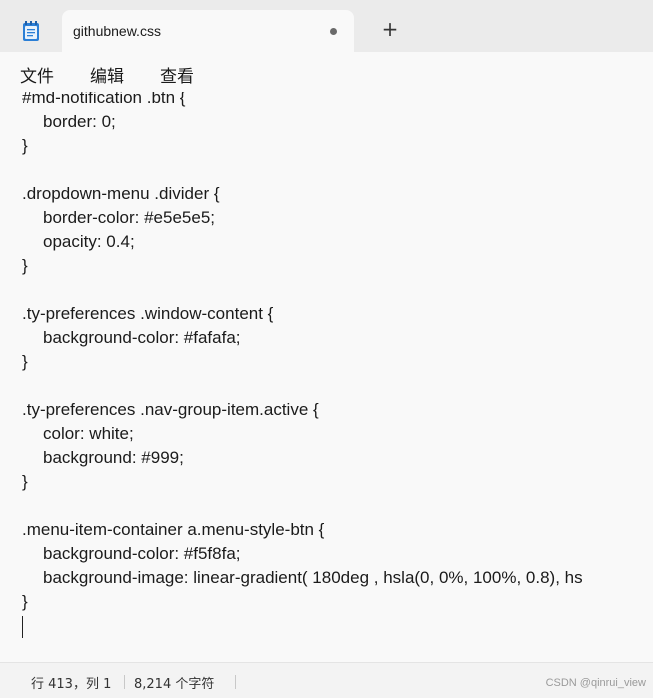  Describe the element at coordinates (88, 433) in the screenshot. I see `code-line: color: white;` at that location.